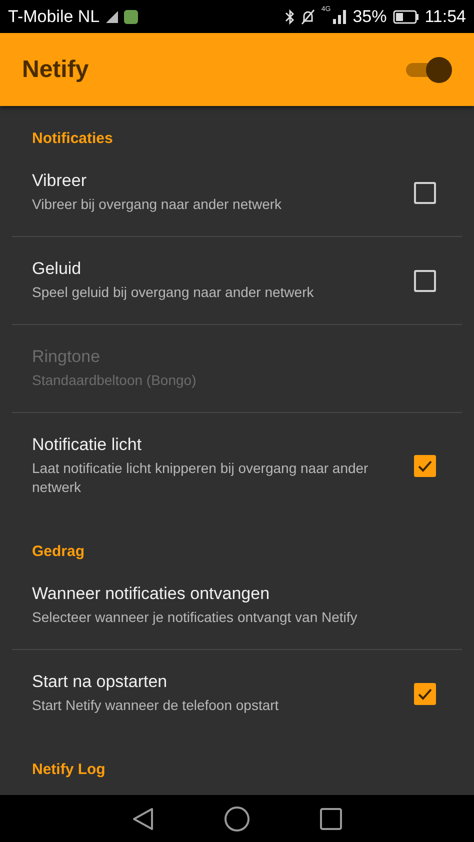  I want to click on setting-summary: Start Netify wanneer de telefoon opstart, so click(156, 705).